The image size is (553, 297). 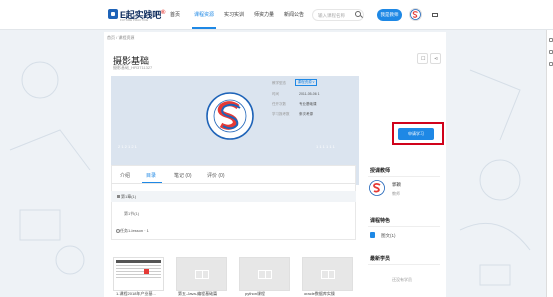 What do you see at coordinates (204, 14) in the screenshot?
I see `nav-item-course-resources: 课程资源` at bounding box center [204, 14].